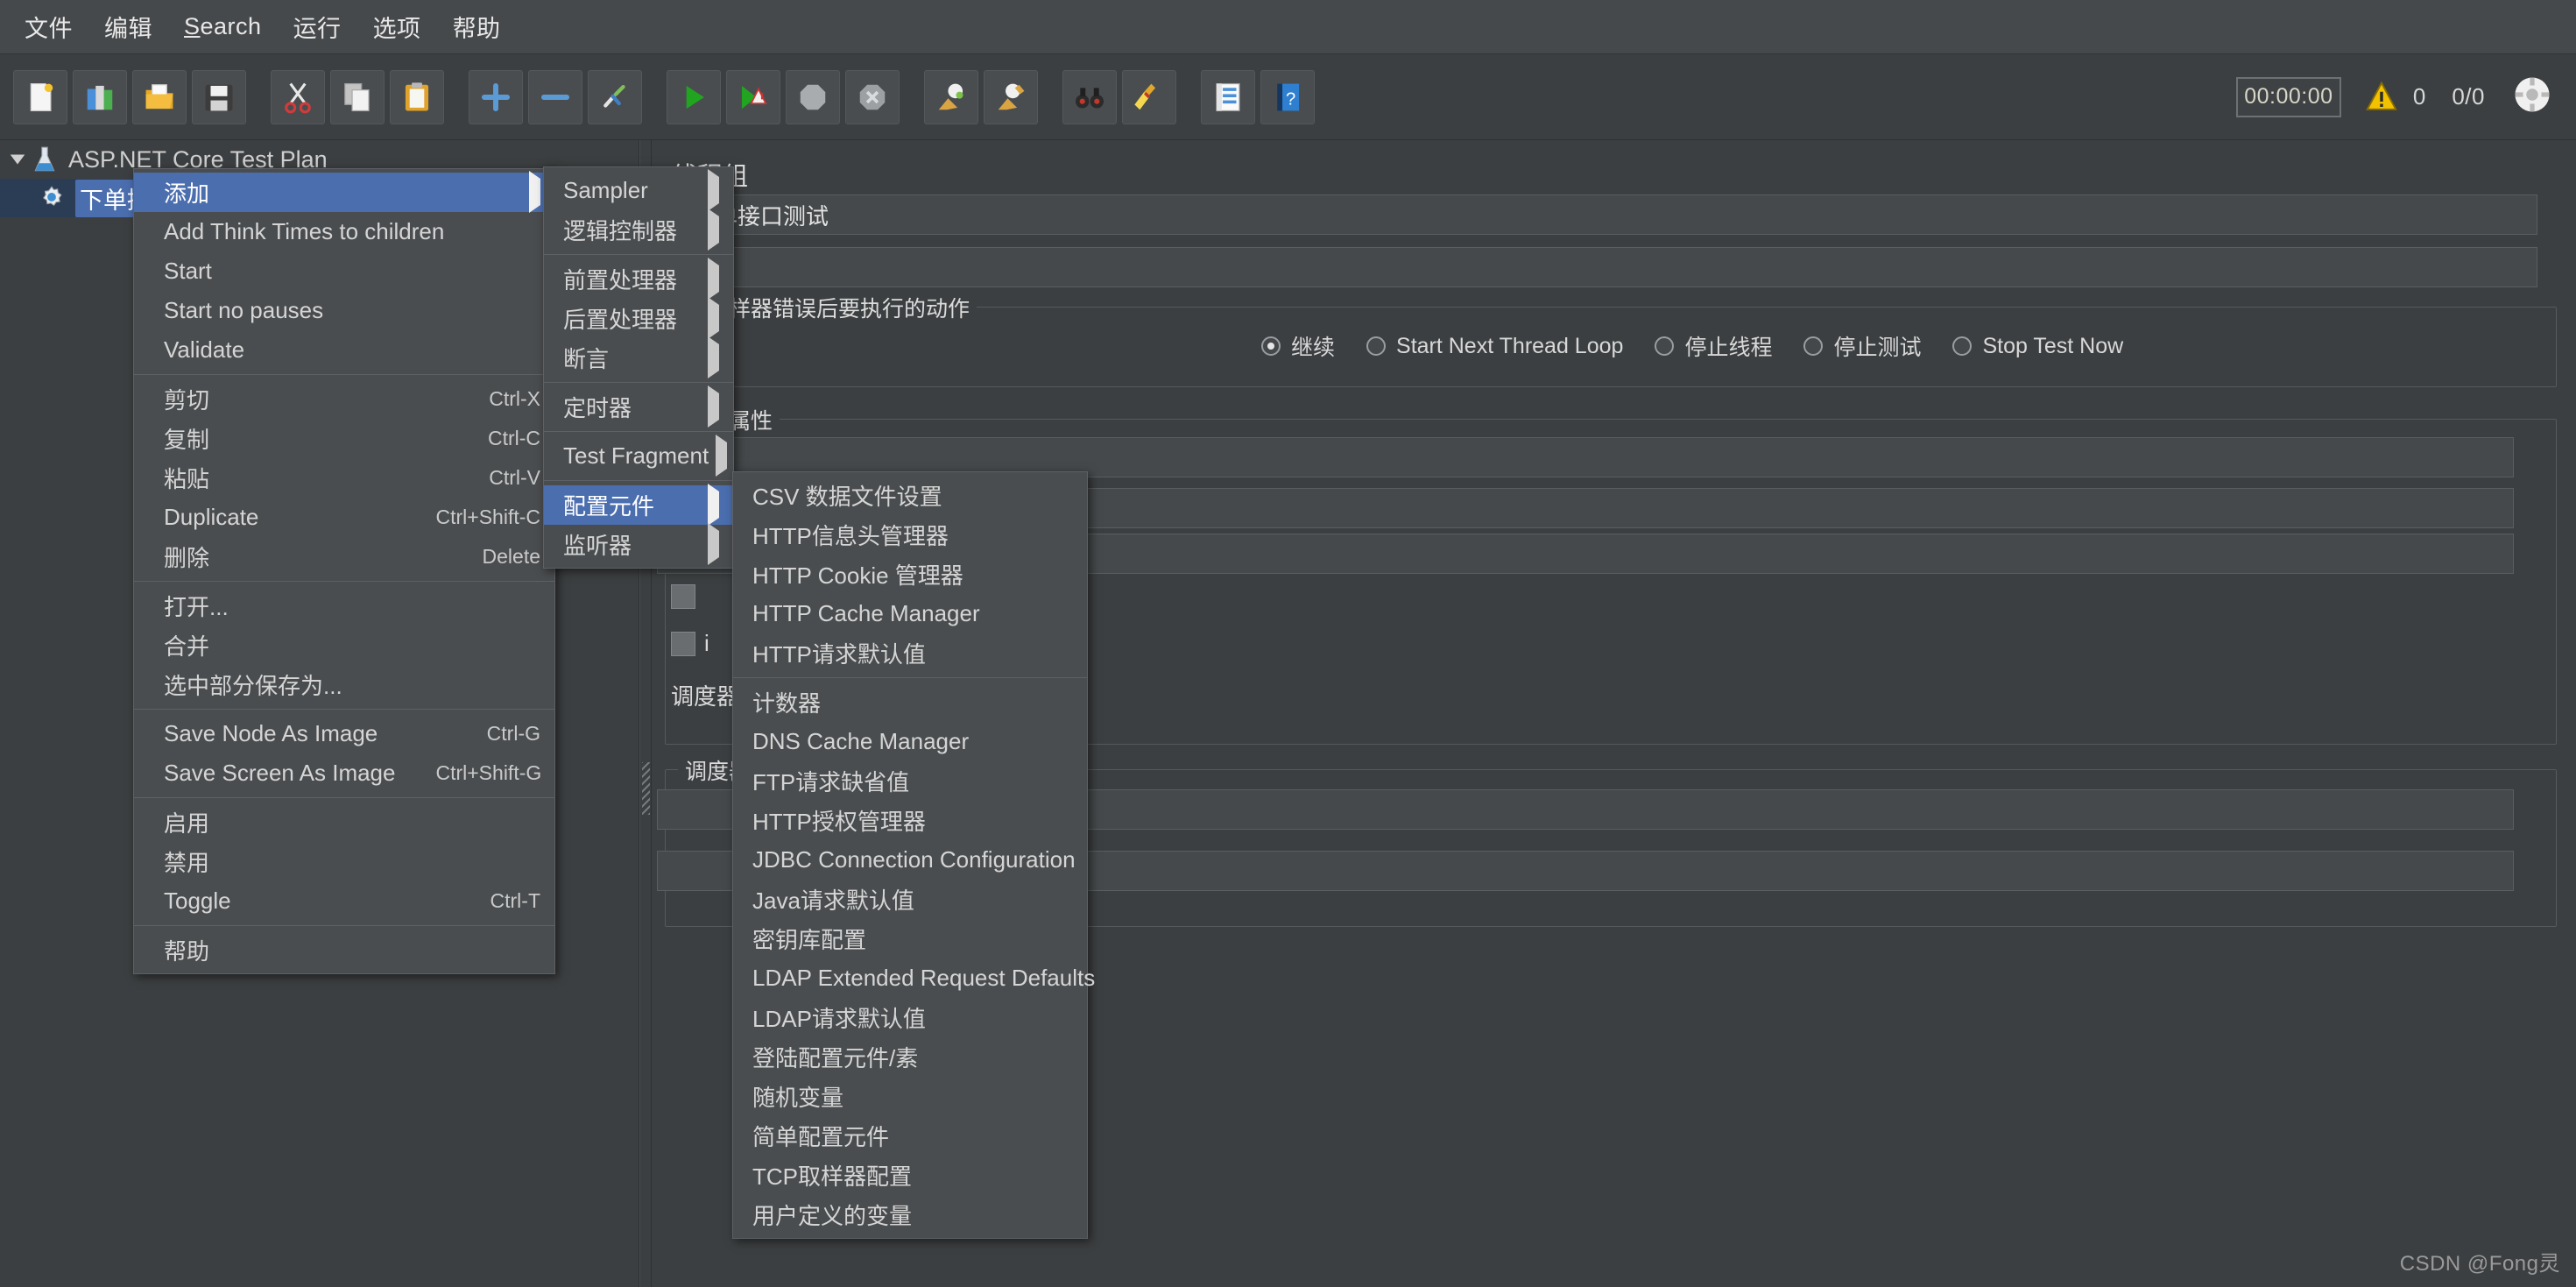 This screenshot has width=2576, height=1287. What do you see at coordinates (40, 96) in the screenshot?
I see `new-button` at bounding box center [40, 96].